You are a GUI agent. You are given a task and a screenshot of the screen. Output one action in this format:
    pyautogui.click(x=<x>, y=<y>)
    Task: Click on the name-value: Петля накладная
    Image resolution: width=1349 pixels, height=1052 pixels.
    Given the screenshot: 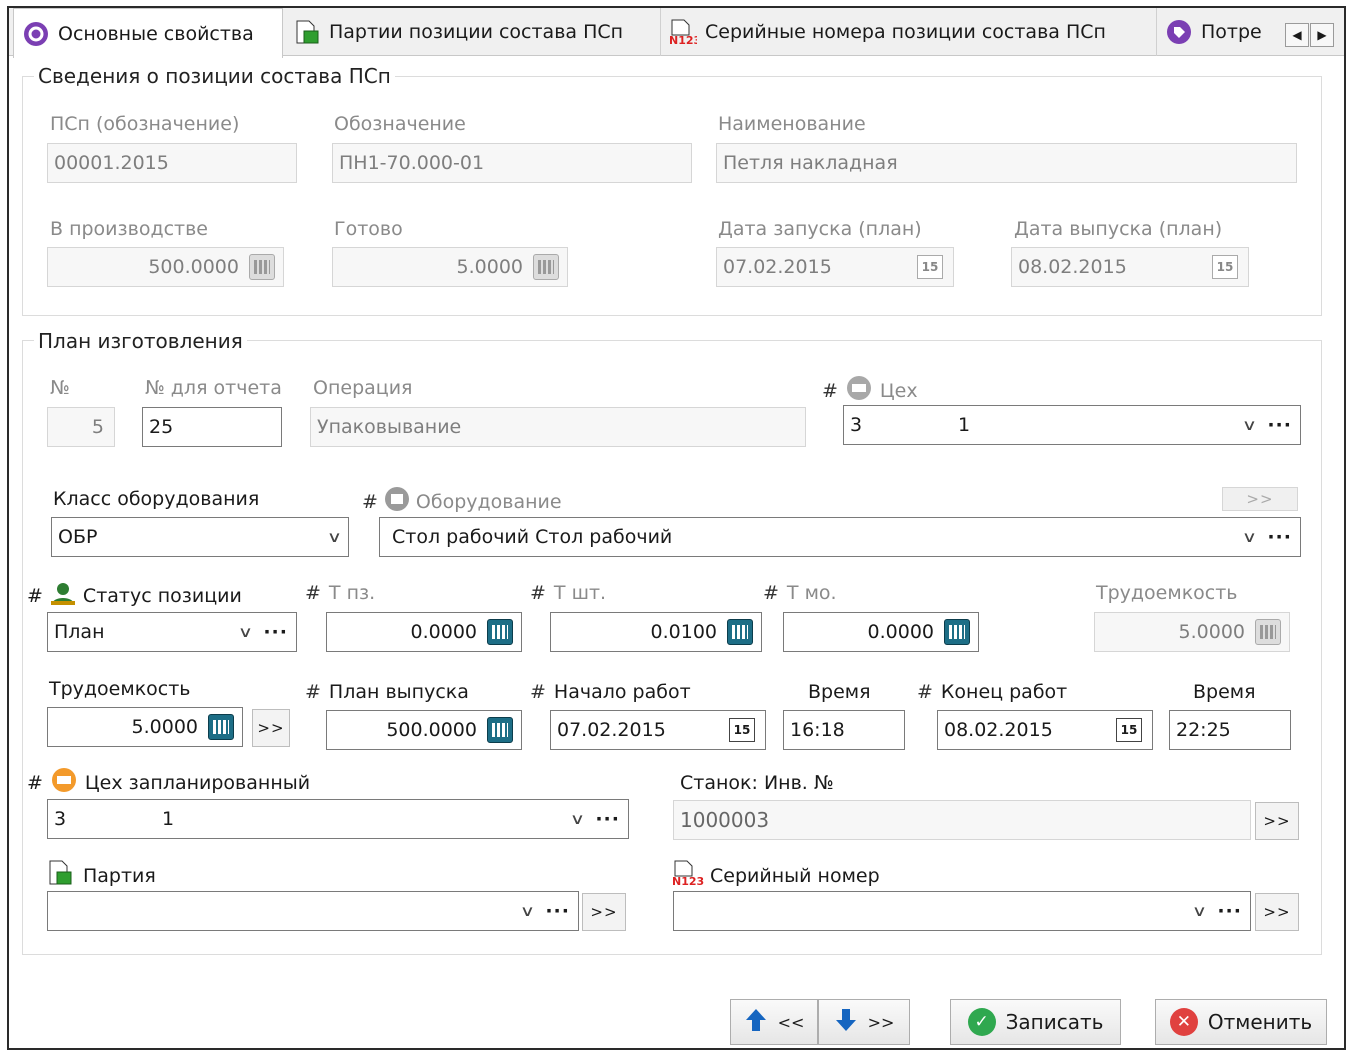 What is the action you would take?
    pyautogui.click(x=810, y=163)
    